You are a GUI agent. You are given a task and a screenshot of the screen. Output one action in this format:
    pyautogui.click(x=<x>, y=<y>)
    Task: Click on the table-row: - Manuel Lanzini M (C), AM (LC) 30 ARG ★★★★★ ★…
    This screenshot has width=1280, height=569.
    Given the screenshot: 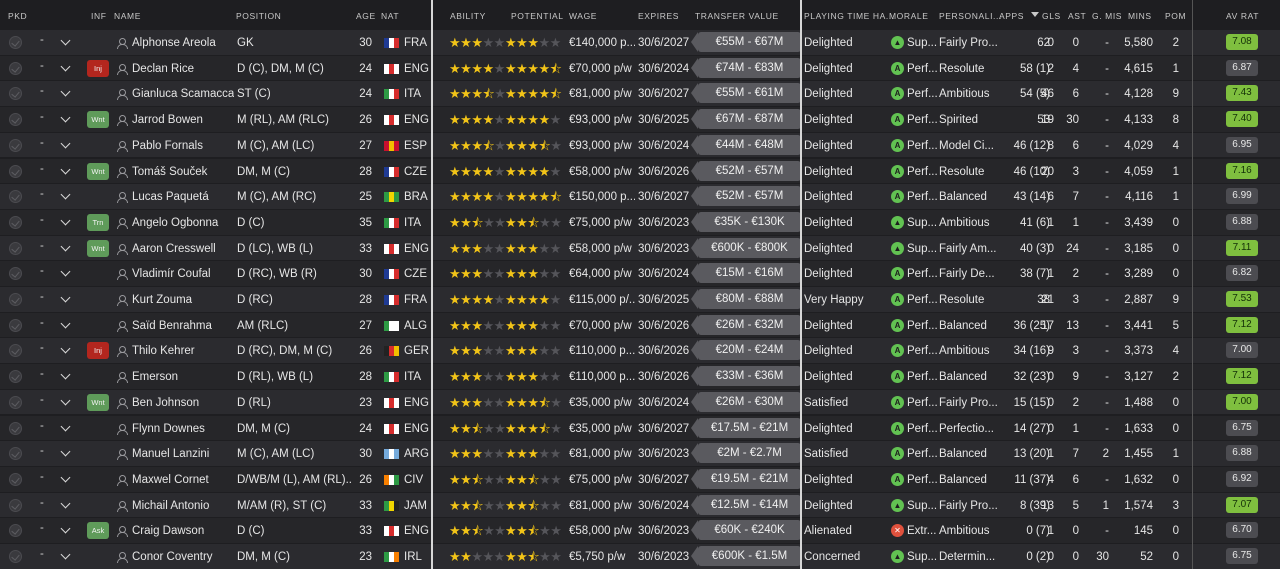 What is the action you would take?
    pyautogui.click(x=640, y=454)
    